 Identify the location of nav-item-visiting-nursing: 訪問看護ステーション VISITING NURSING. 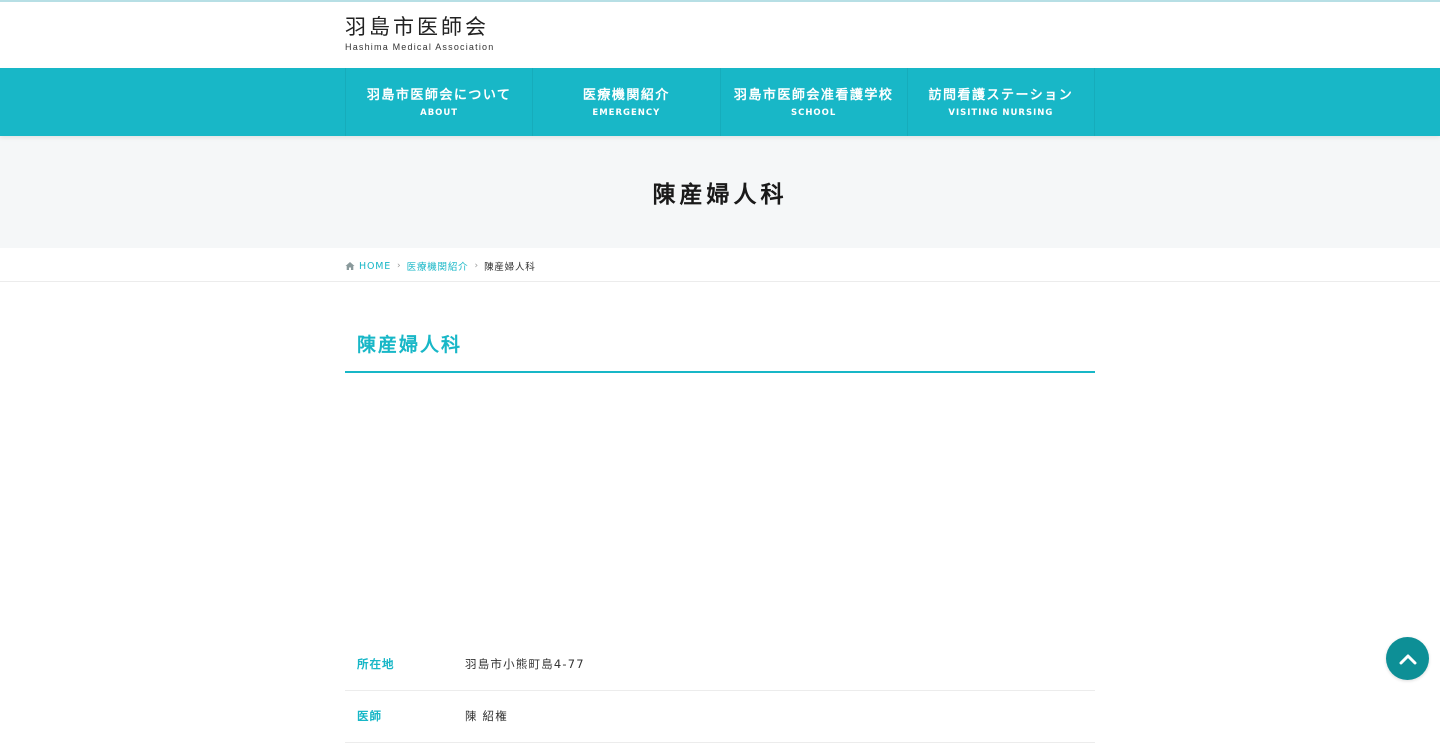
(1001, 102).